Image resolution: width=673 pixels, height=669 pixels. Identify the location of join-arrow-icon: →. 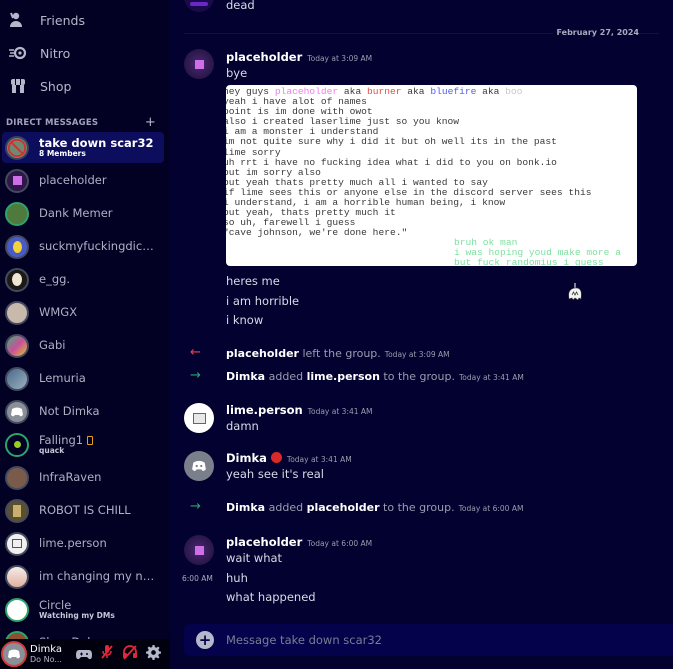
(195, 375).